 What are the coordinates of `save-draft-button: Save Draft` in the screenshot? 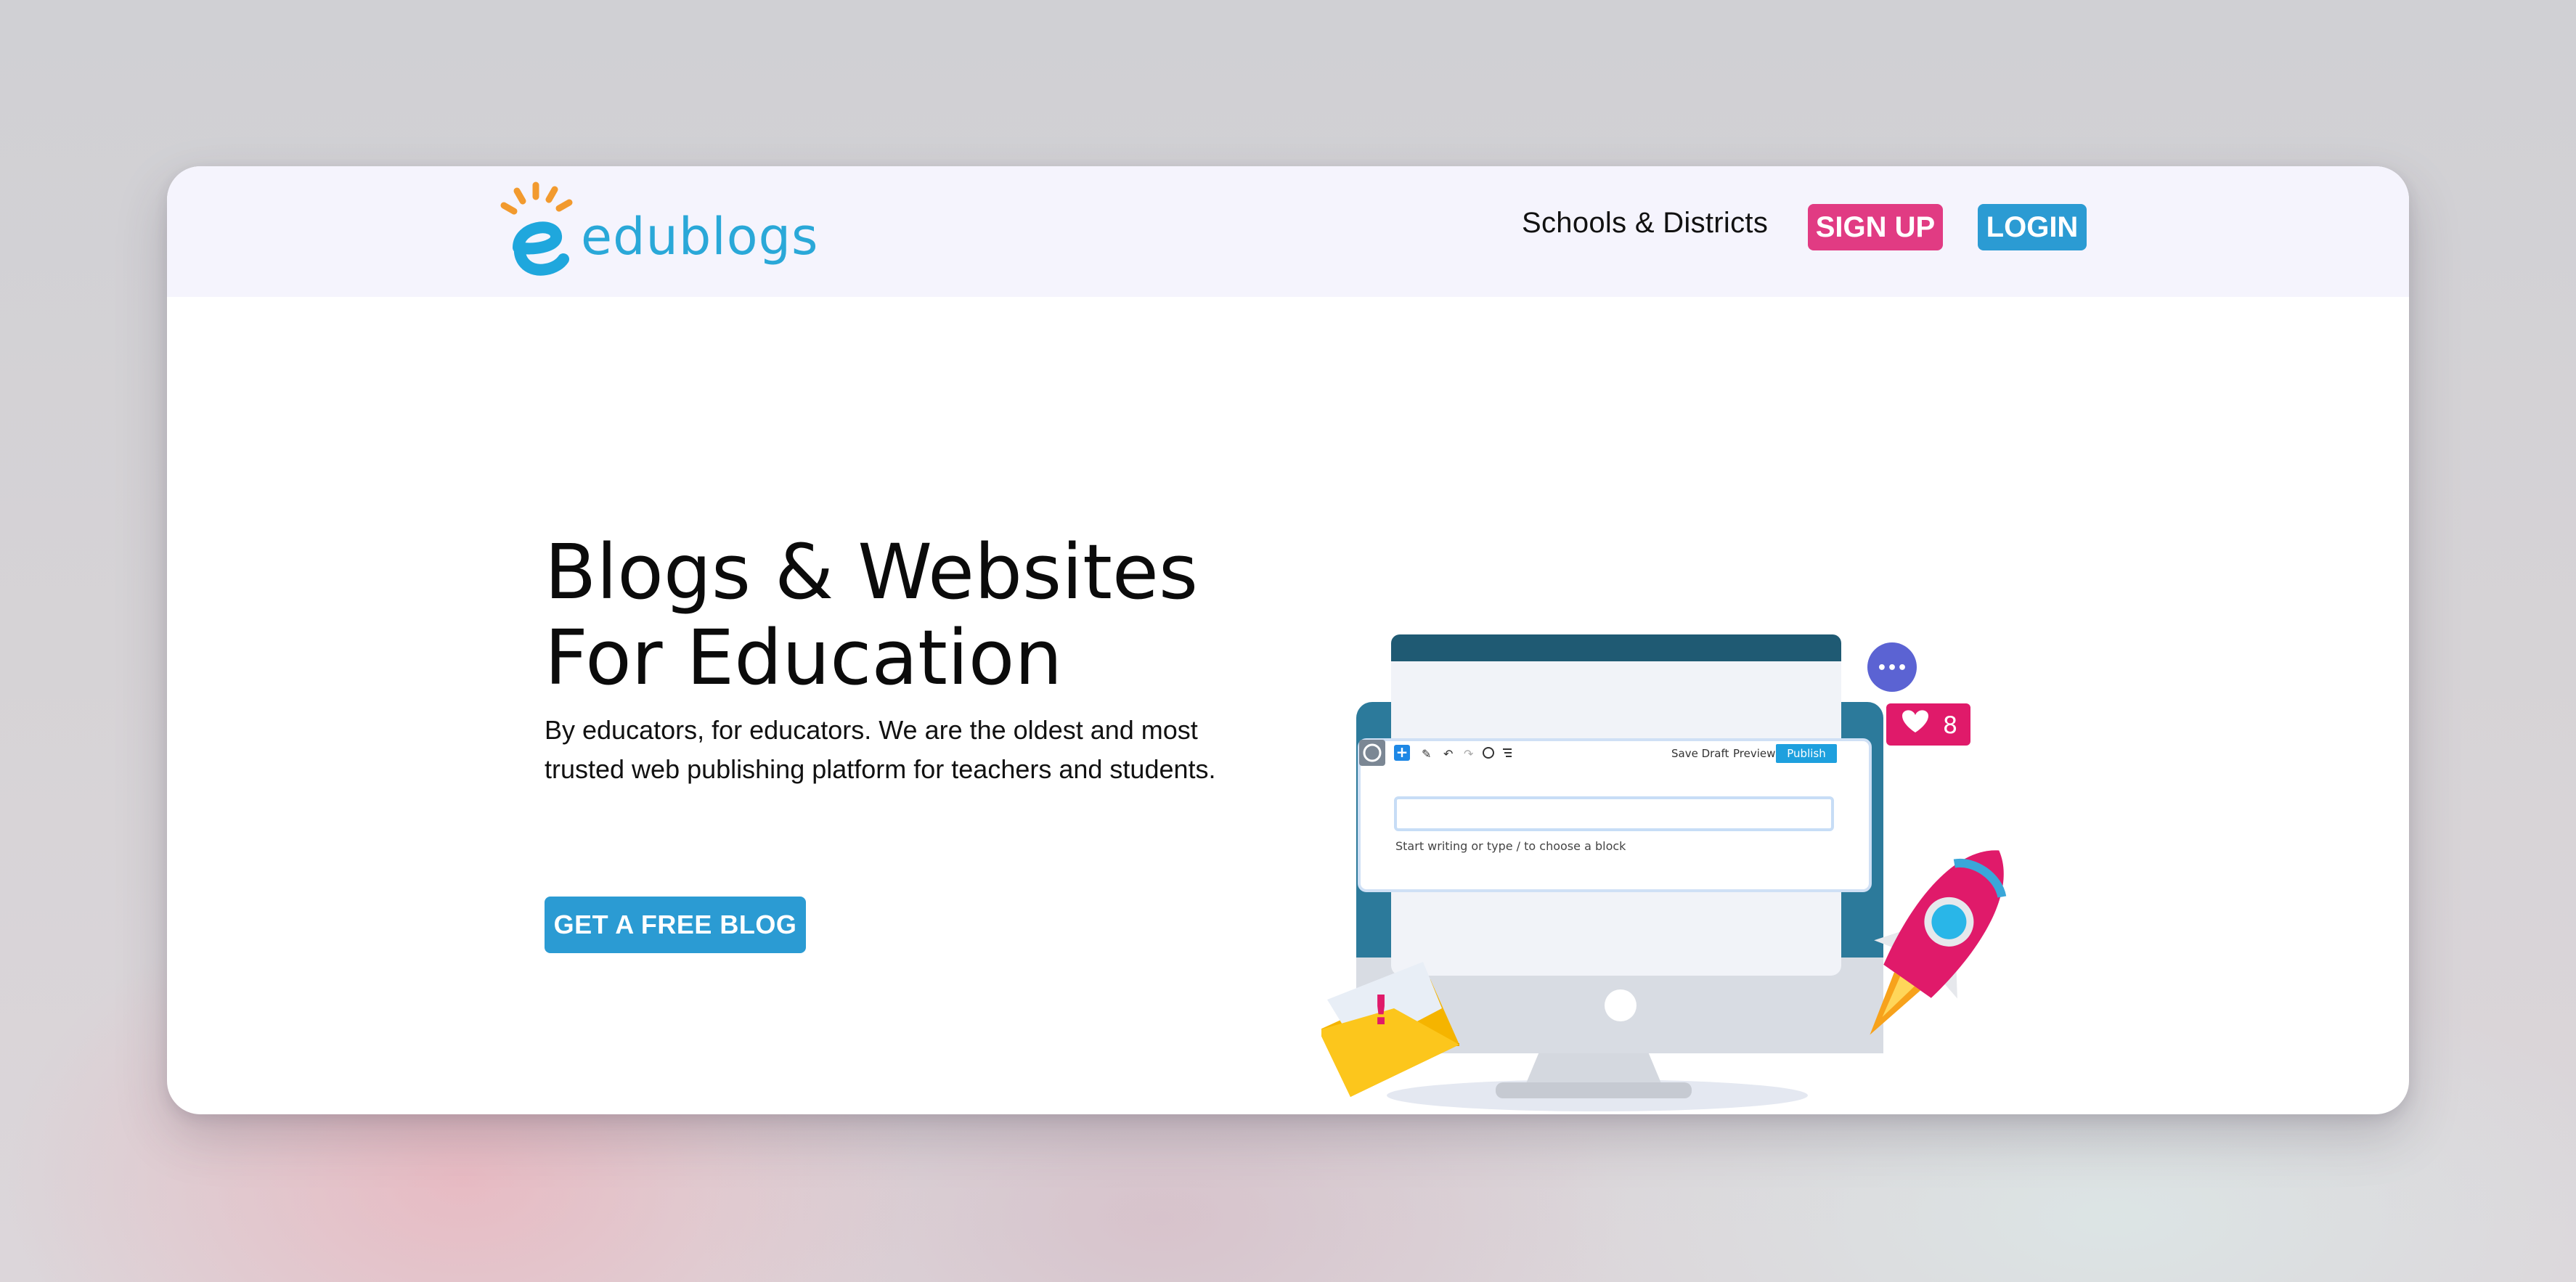 It's located at (1700, 753).